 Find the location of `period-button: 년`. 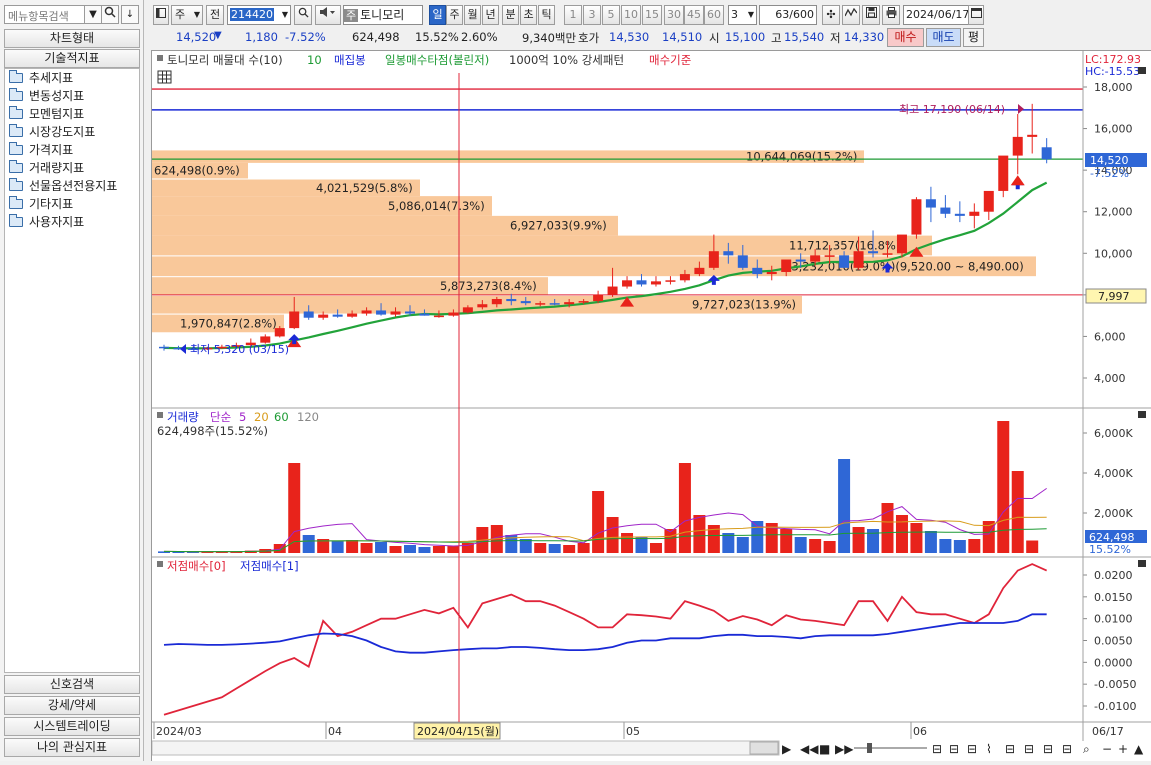

period-button: 년 is located at coordinates (490, 15).